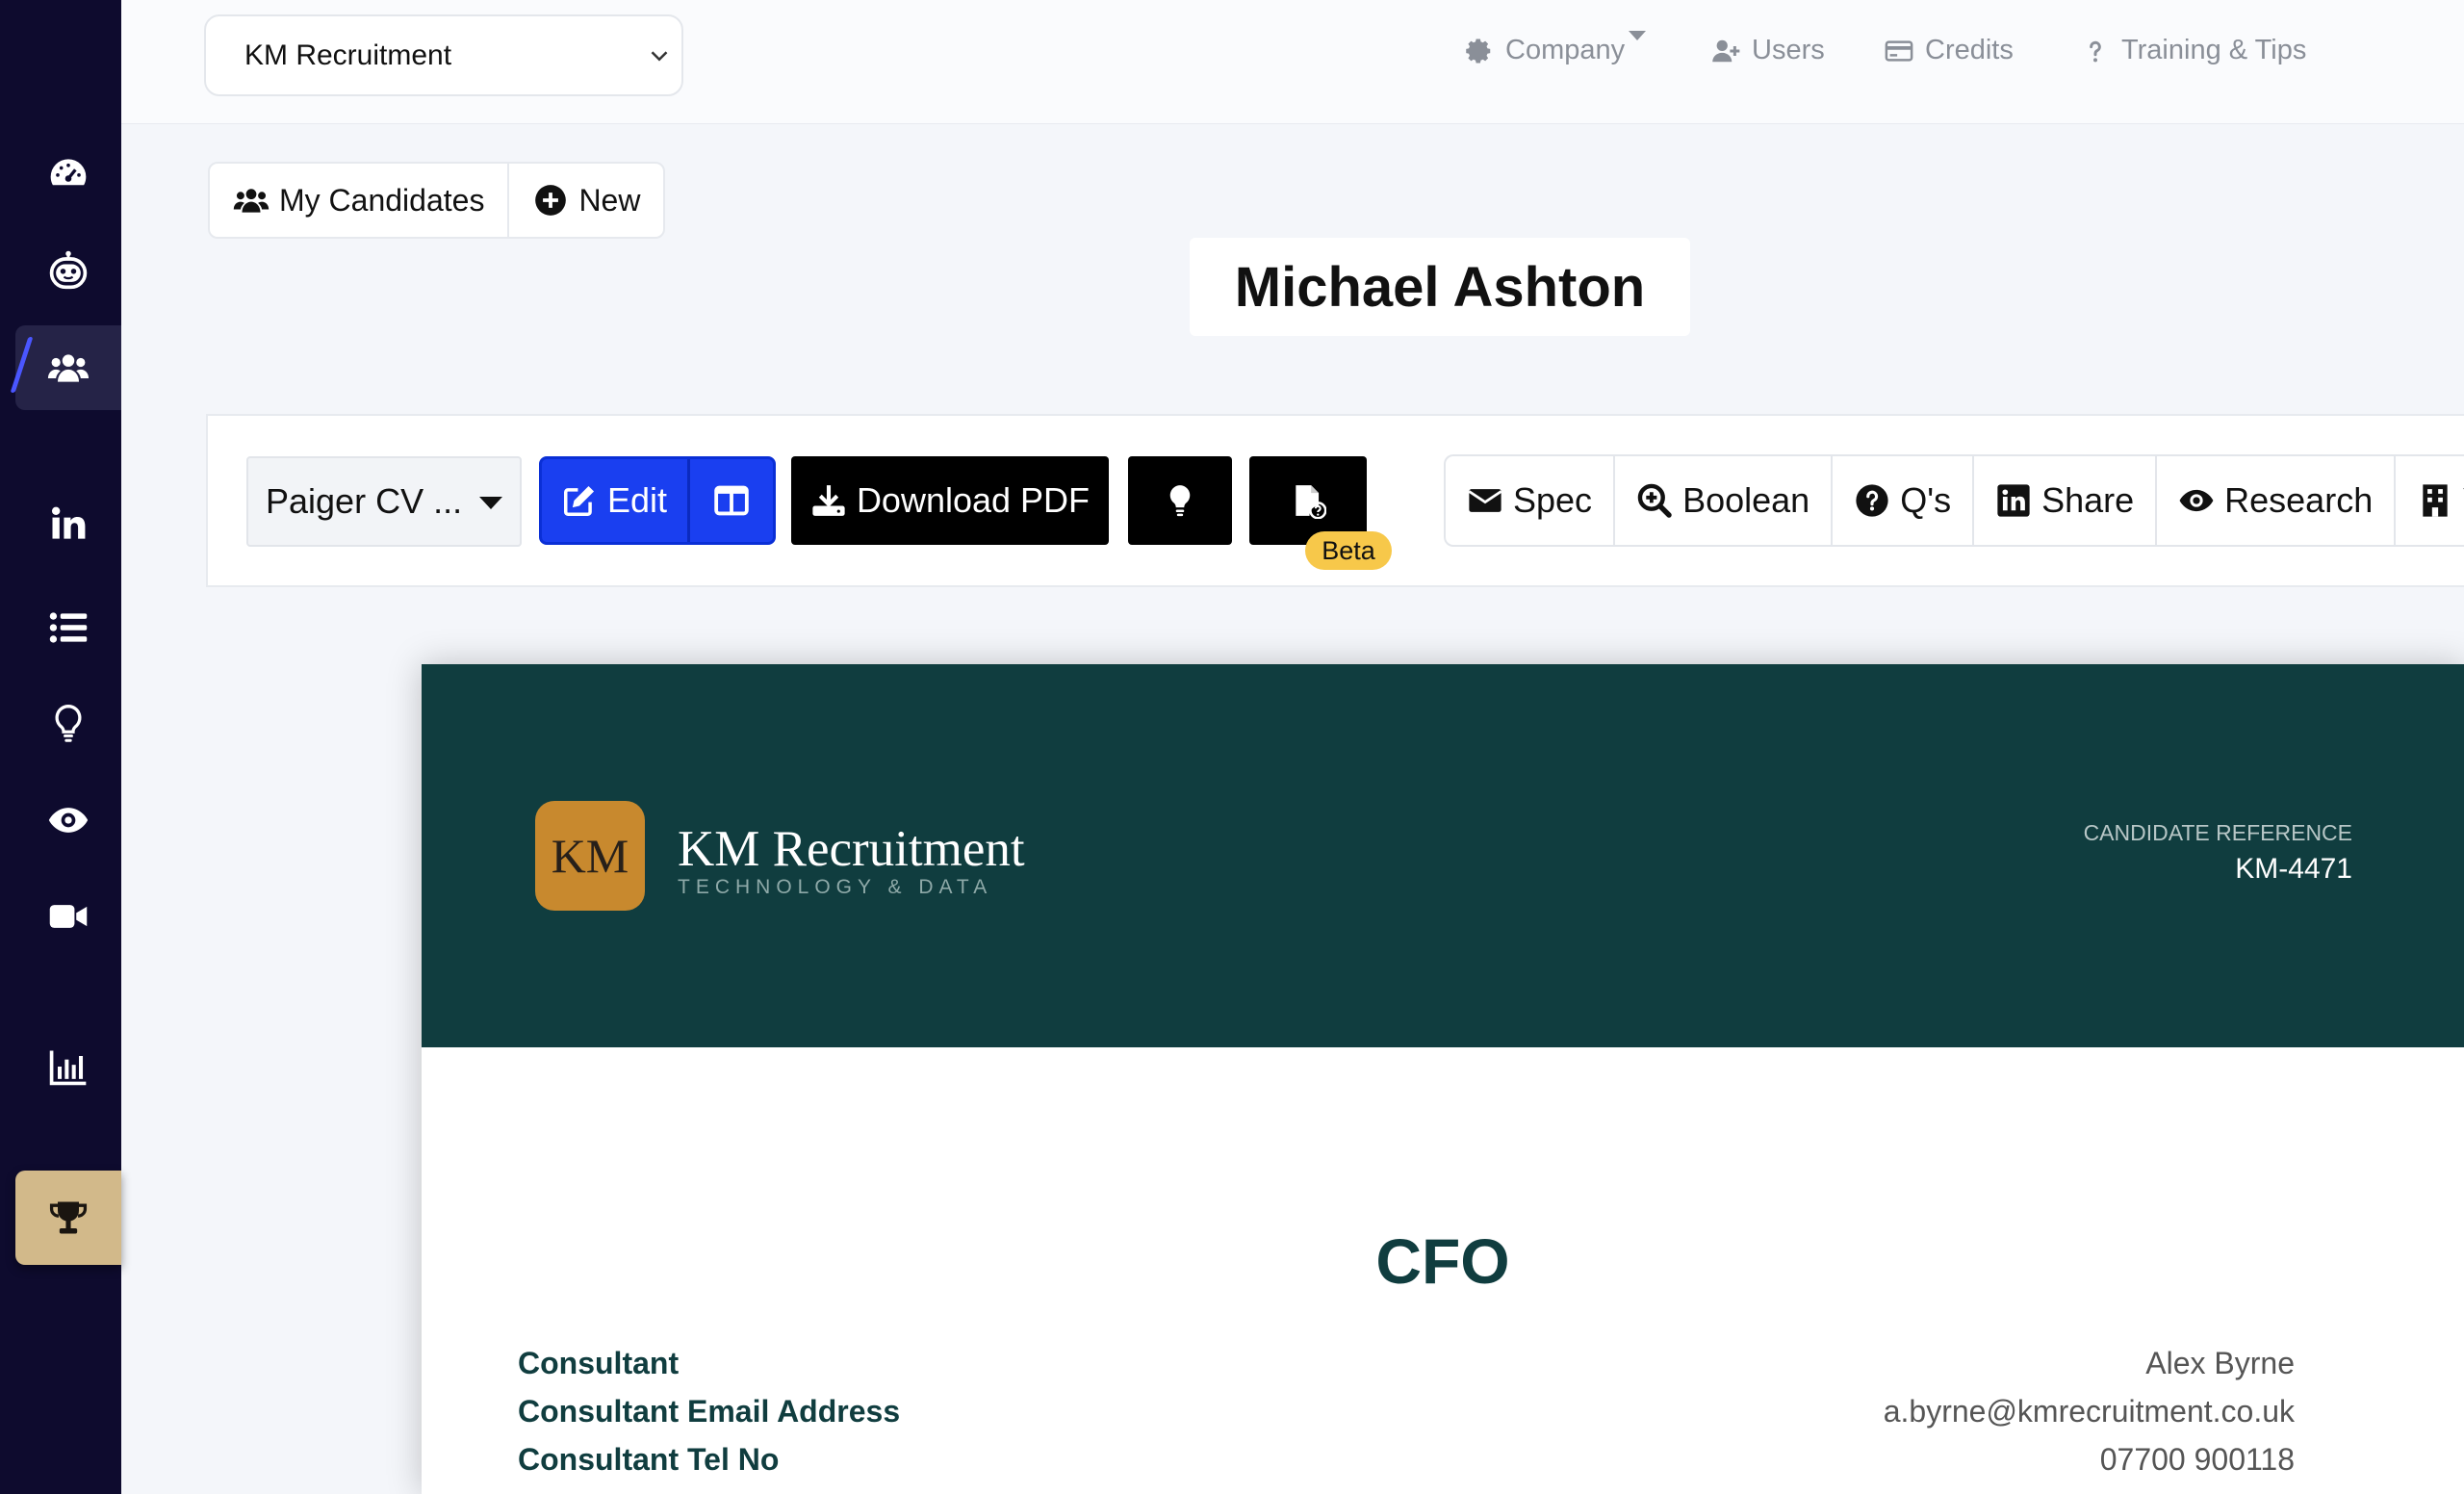  What do you see at coordinates (1553, 500) in the screenshot?
I see `spec-label: Spec` at bounding box center [1553, 500].